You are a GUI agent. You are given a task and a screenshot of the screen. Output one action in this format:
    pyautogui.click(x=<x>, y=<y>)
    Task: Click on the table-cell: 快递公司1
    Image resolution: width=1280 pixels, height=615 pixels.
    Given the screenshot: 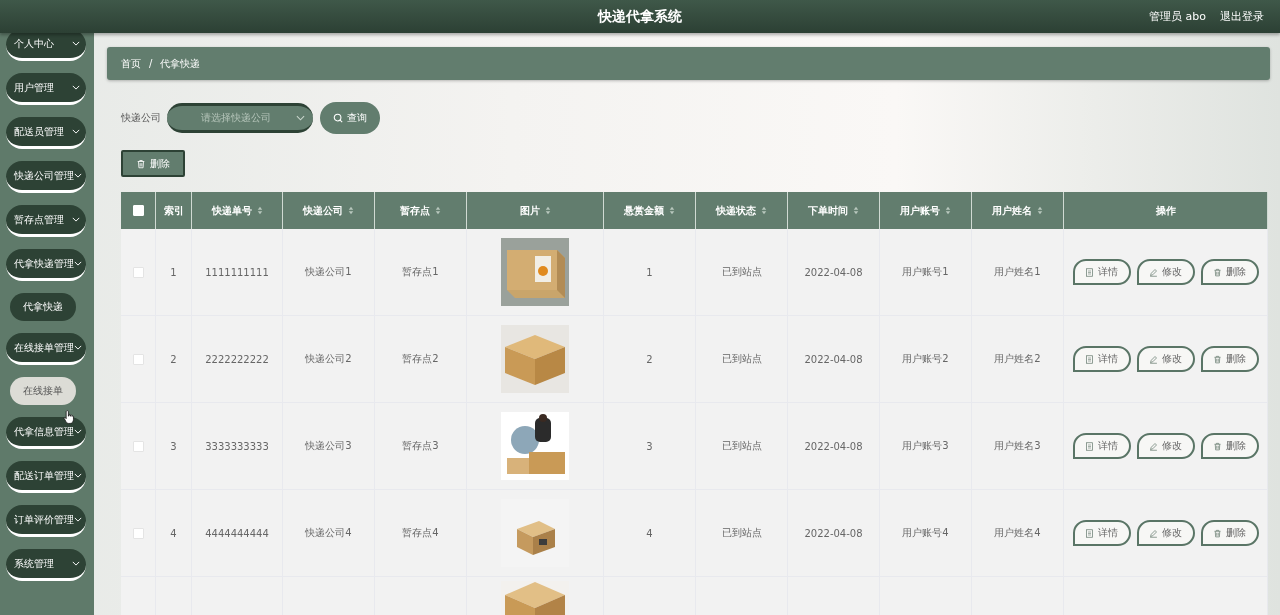 What is the action you would take?
    pyautogui.click(x=328, y=271)
    